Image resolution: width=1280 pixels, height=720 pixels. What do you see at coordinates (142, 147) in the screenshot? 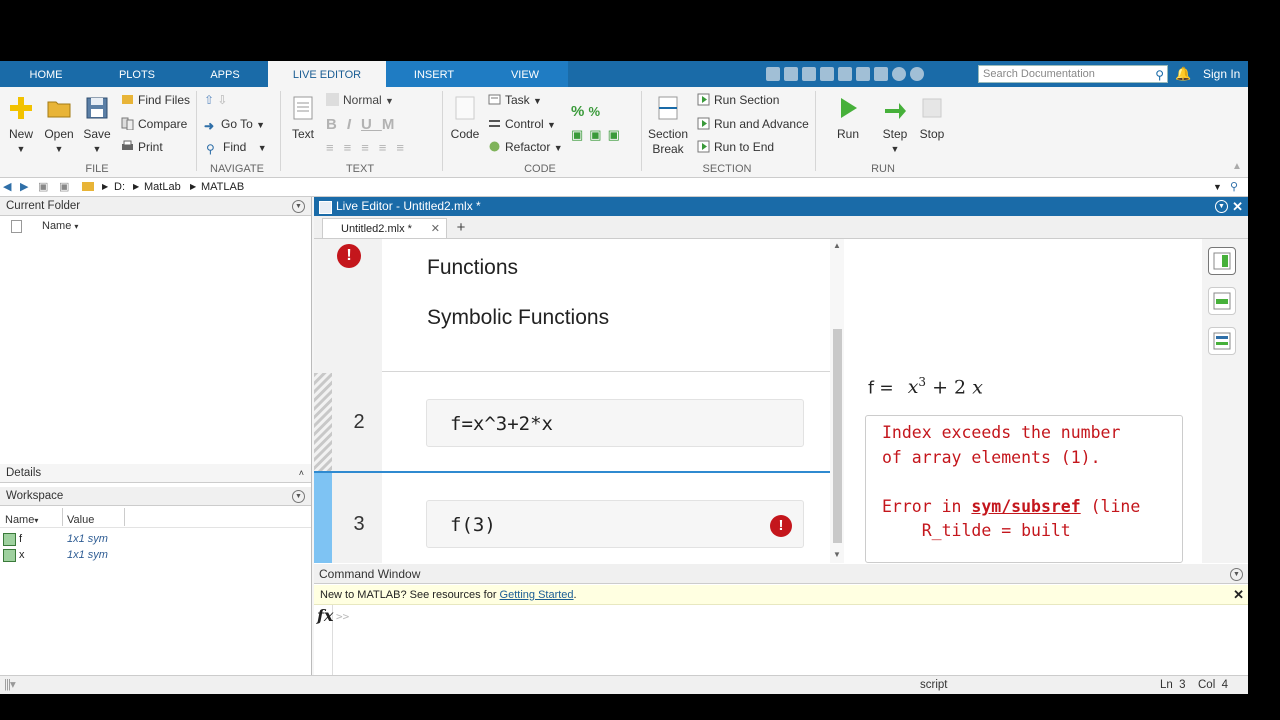
I see `print-button: Print` at bounding box center [142, 147].